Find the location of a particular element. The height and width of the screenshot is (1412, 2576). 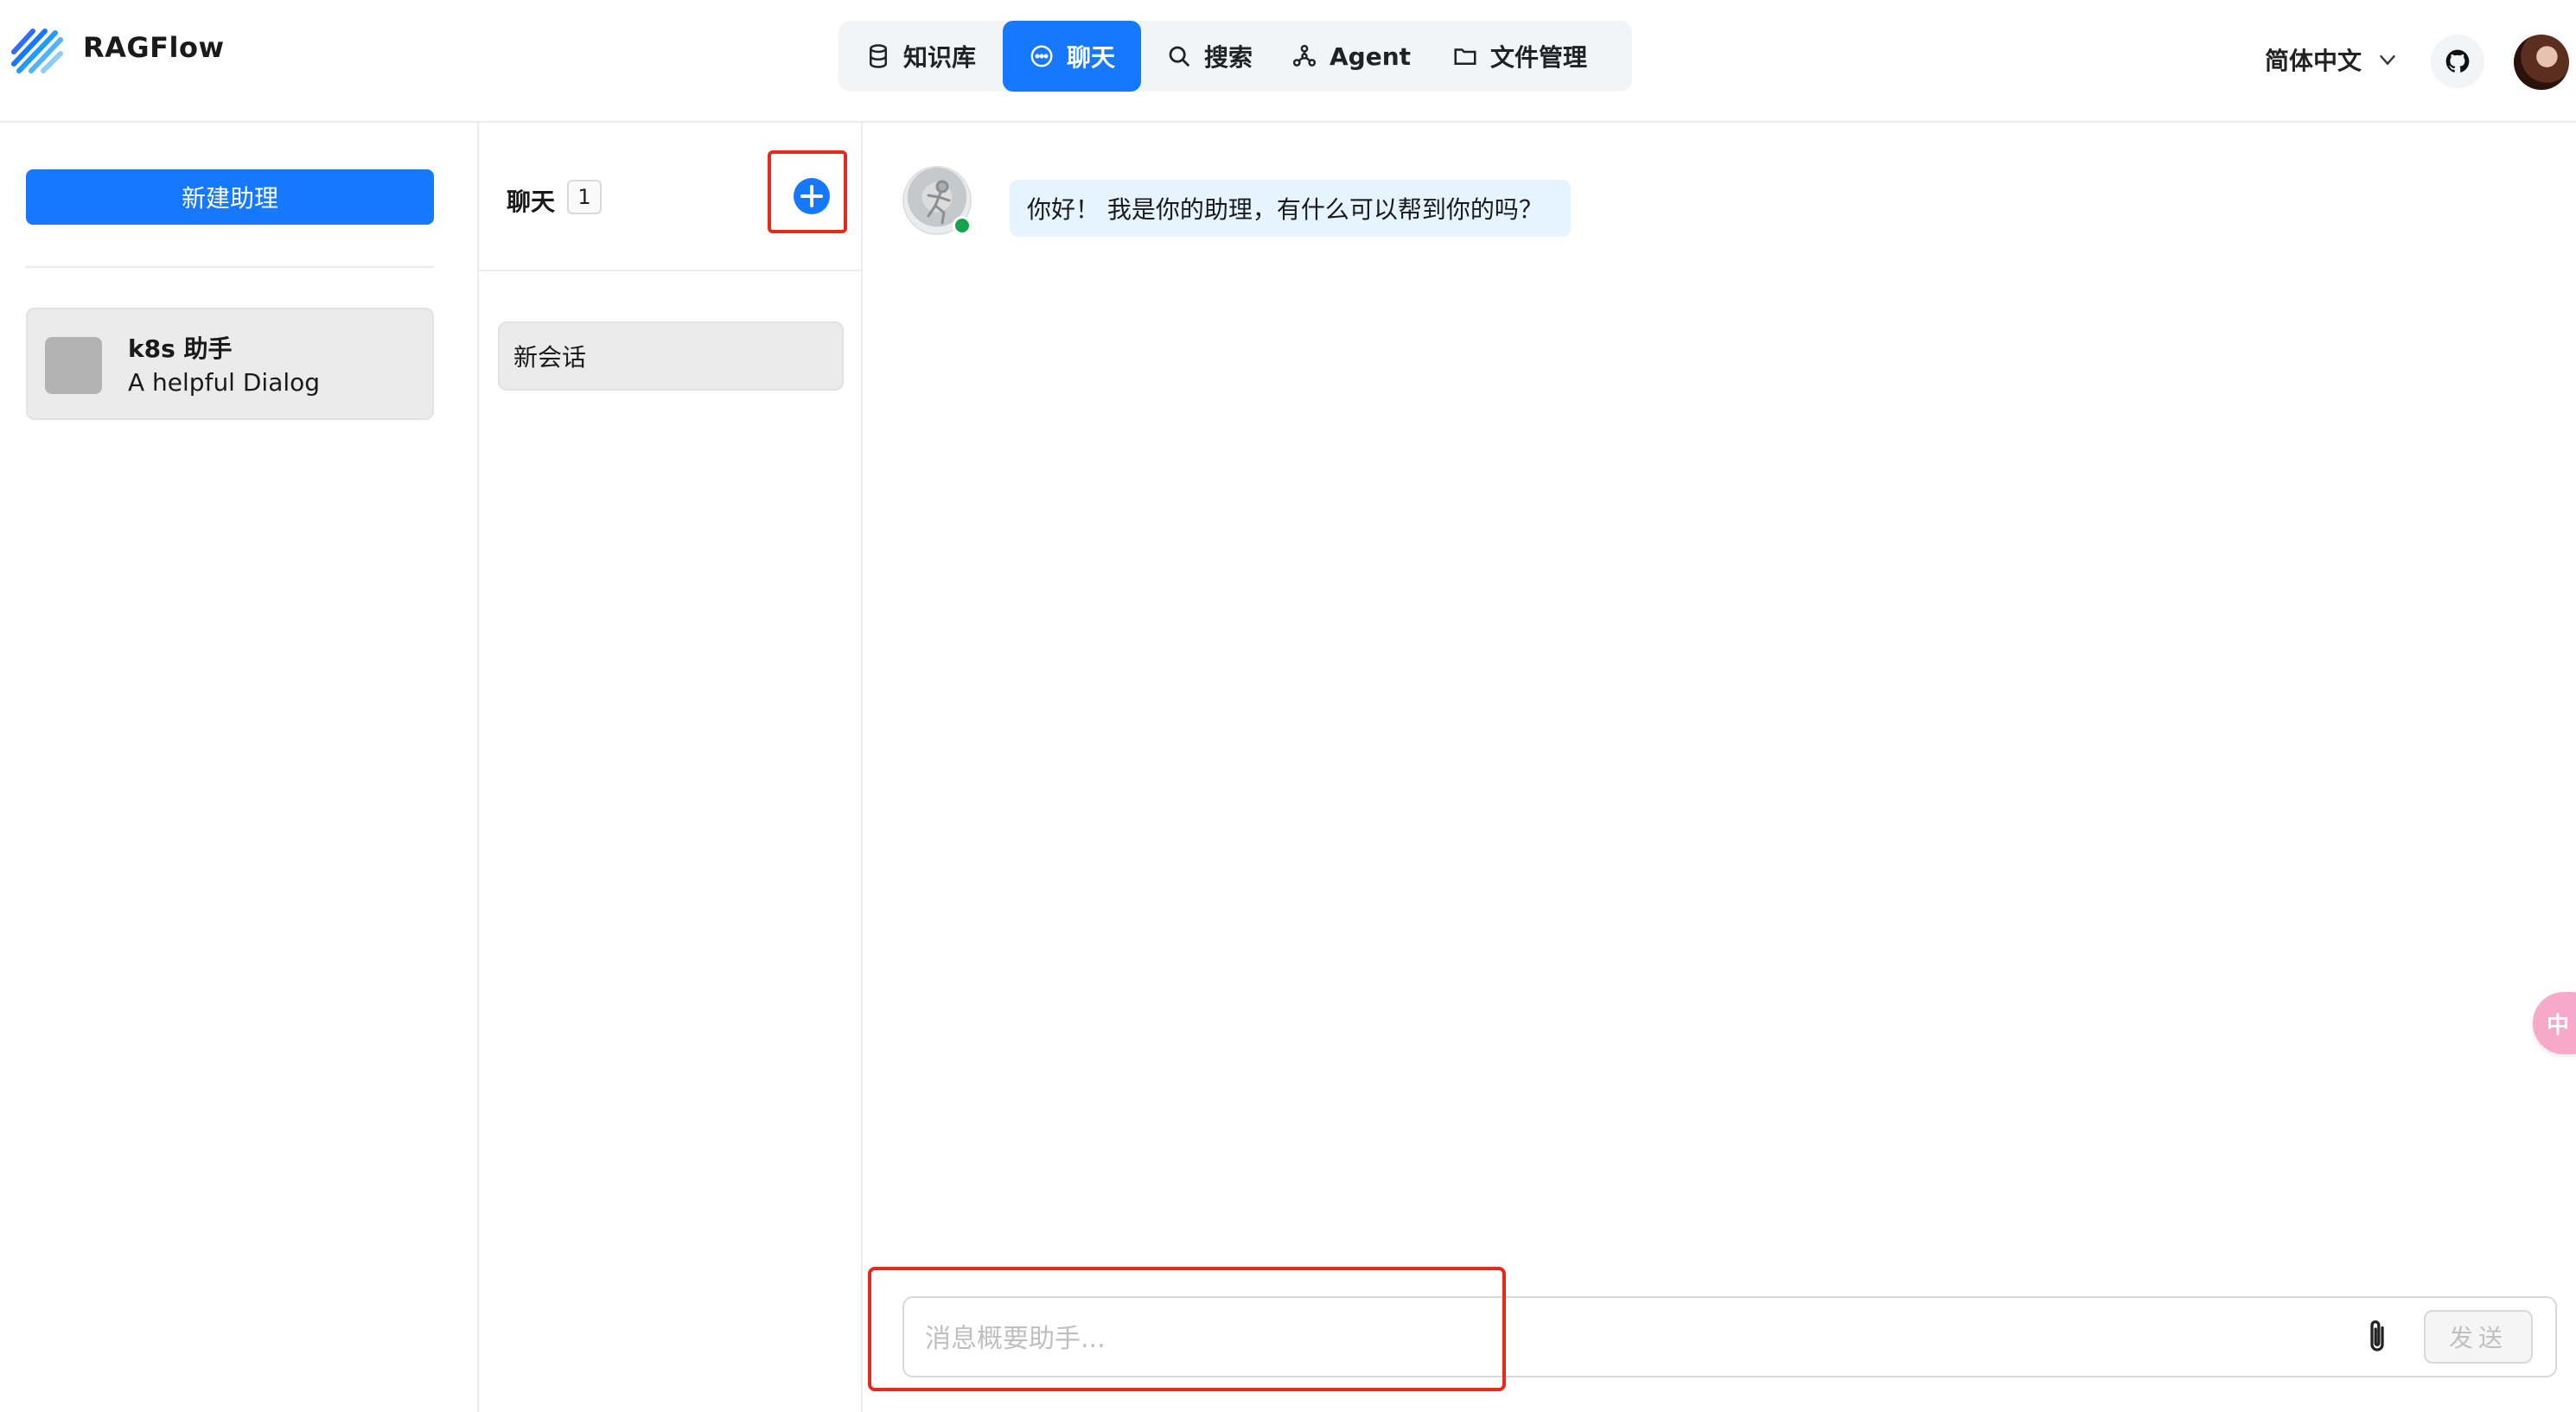

language-selector: 简体中文 is located at coordinates (2332, 60).